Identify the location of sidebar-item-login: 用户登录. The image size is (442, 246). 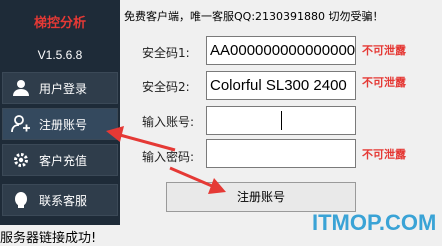
(60, 88).